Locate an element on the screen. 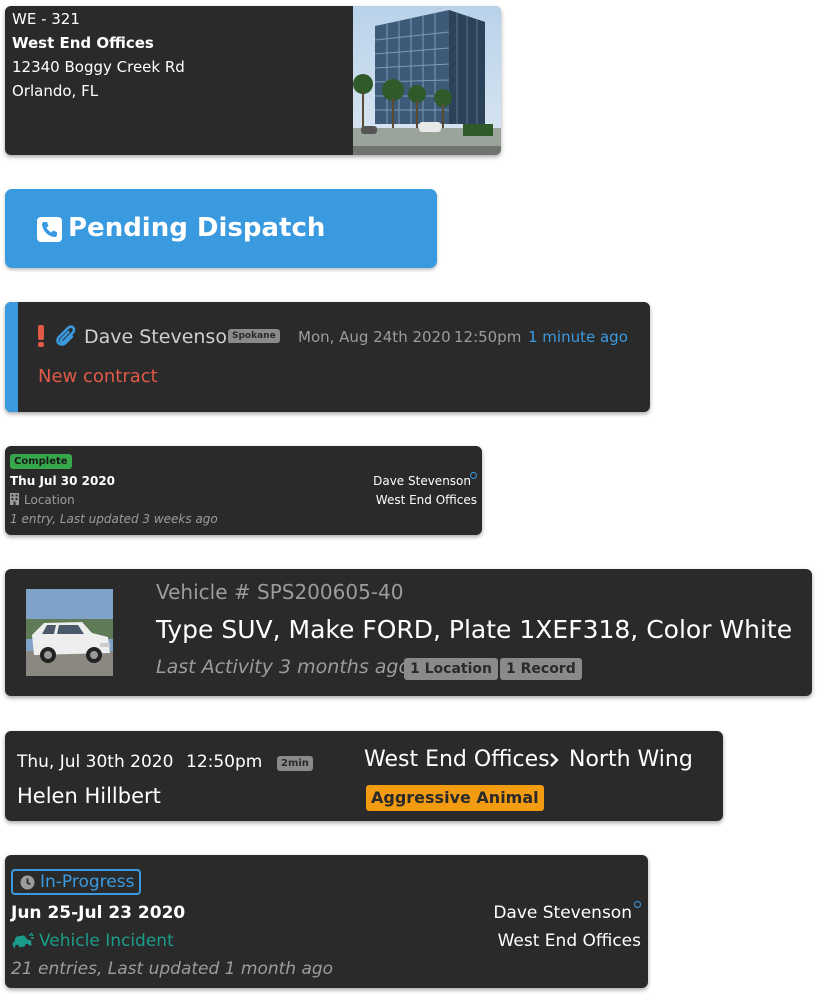  record-date: Thu Jul 30 2020 is located at coordinates (63, 481).